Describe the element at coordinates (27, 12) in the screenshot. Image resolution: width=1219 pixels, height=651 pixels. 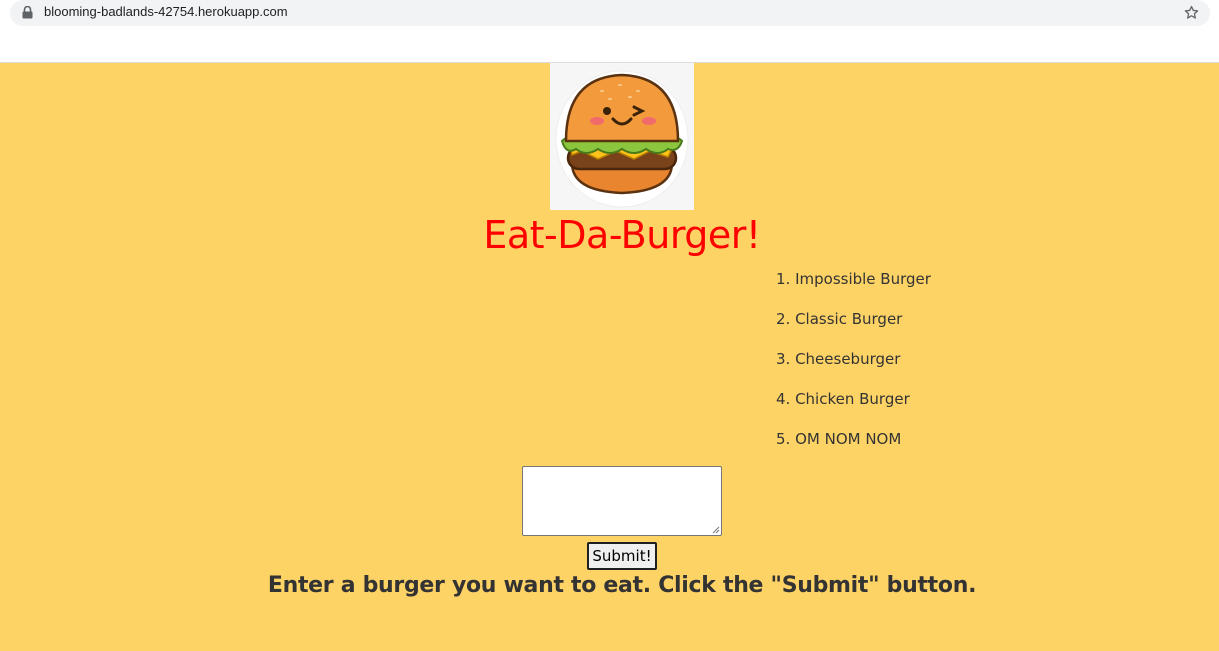
I see `lock-icon` at that location.